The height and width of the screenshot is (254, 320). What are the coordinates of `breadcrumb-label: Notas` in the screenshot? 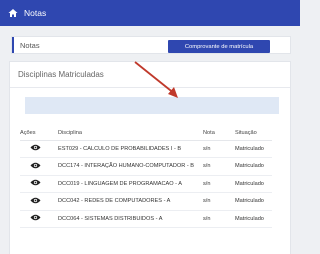 It's located at (30, 45).